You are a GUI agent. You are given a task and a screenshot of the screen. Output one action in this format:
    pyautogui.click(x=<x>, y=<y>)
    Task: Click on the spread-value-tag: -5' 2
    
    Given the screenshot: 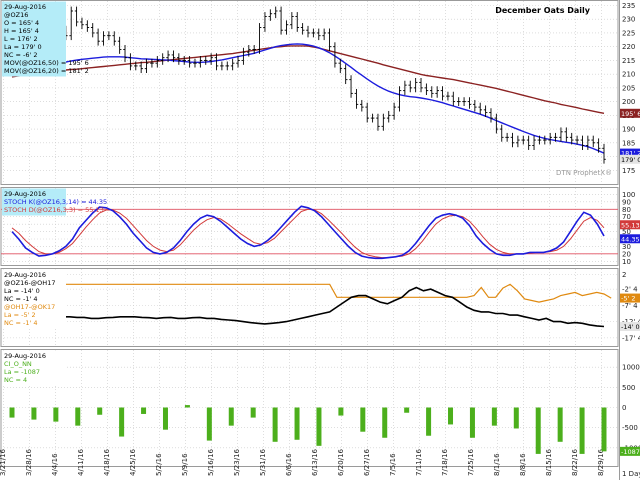 What is the action you would take?
    pyautogui.click(x=628, y=299)
    